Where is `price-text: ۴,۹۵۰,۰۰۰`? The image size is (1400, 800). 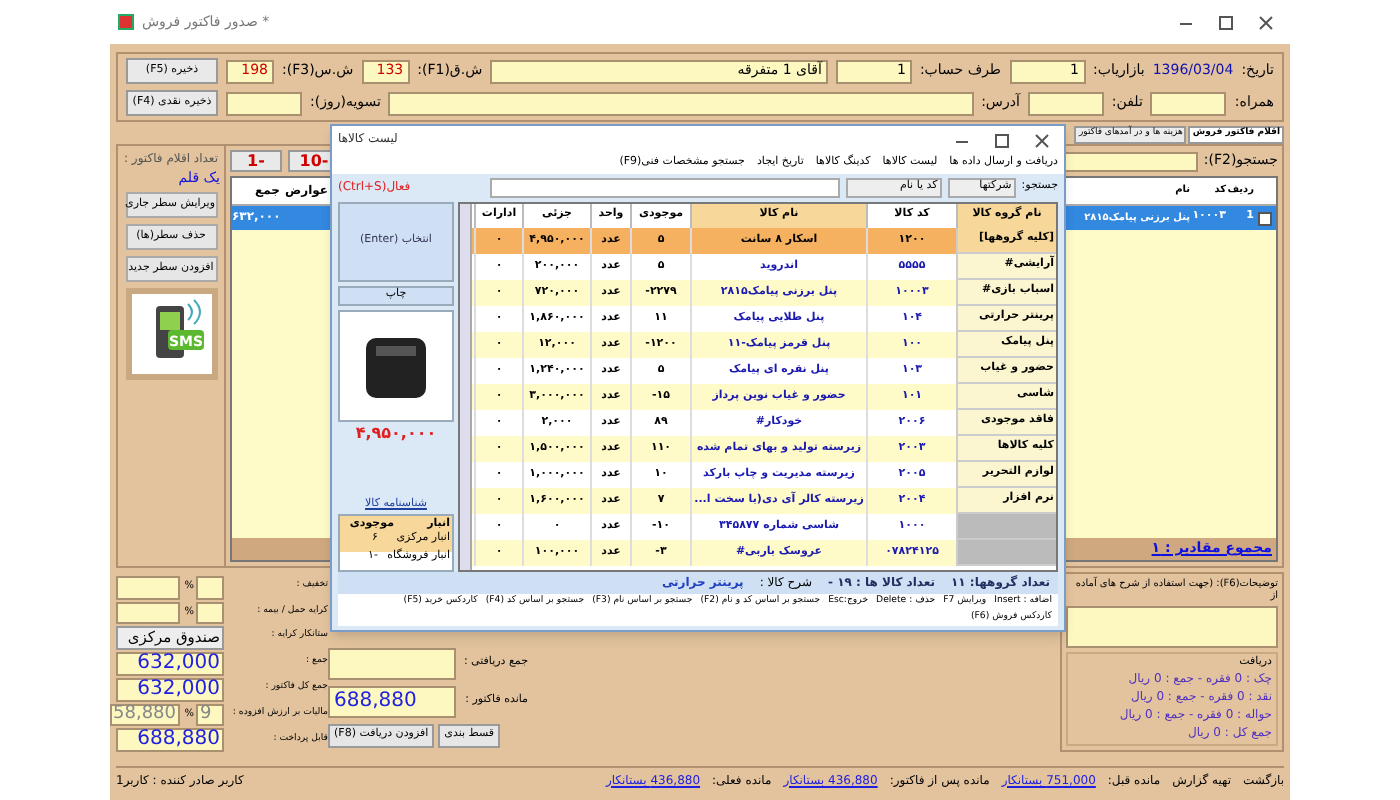 price-text: ۴,۹۵۰,۰۰۰ is located at coordinates (396, 434).